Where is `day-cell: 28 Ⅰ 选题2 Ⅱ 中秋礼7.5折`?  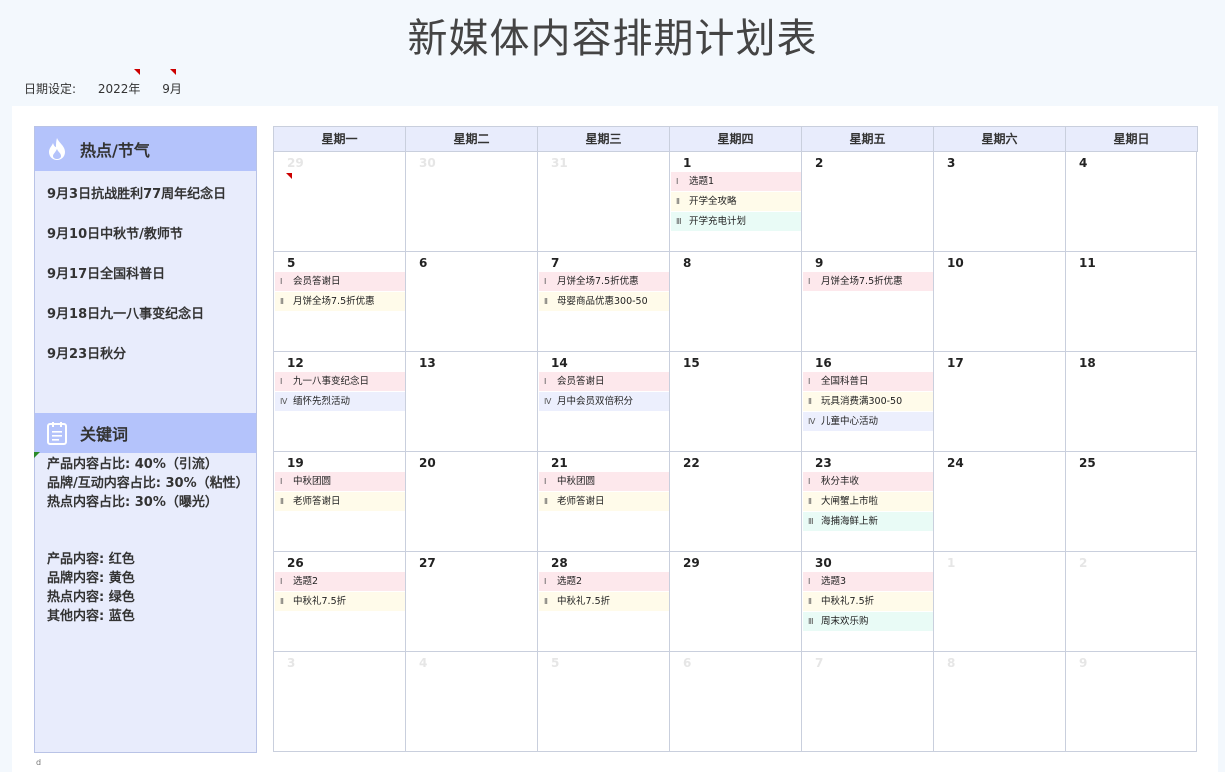 day-cell: 28 Ⅰ 选题2 Ⅱ 中秋礼7.5折 is located at coordinates (604, 602).